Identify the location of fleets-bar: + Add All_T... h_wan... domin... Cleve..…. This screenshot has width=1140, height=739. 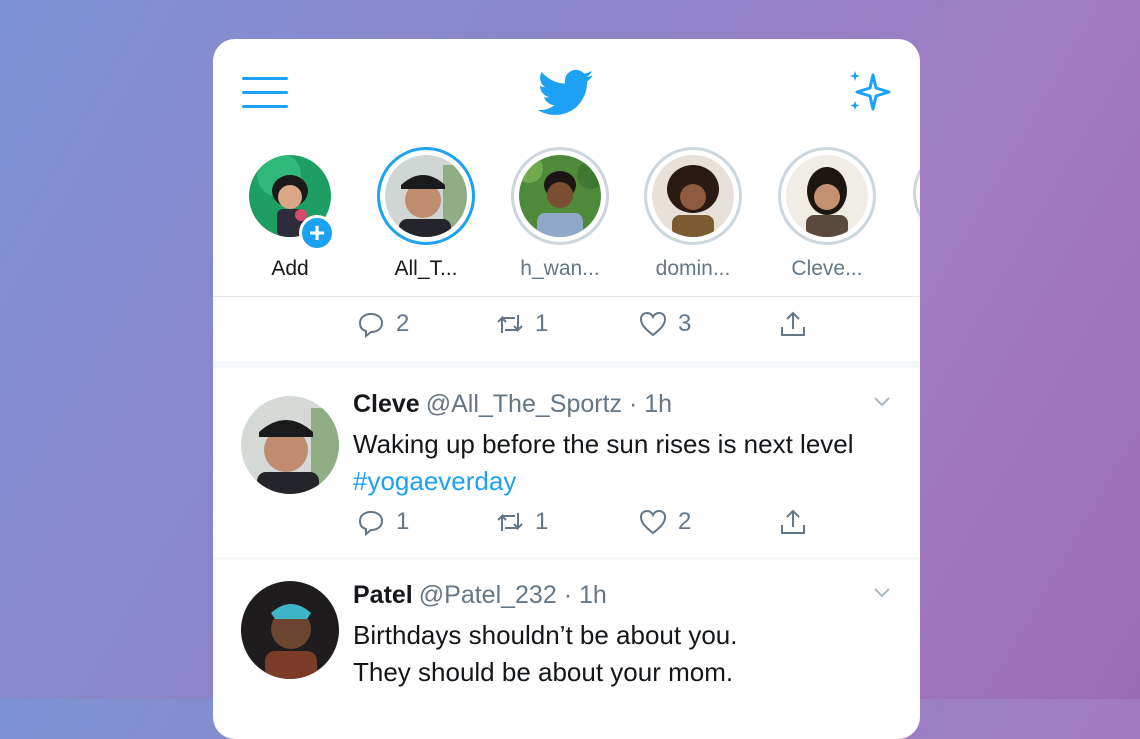
(566, 222).